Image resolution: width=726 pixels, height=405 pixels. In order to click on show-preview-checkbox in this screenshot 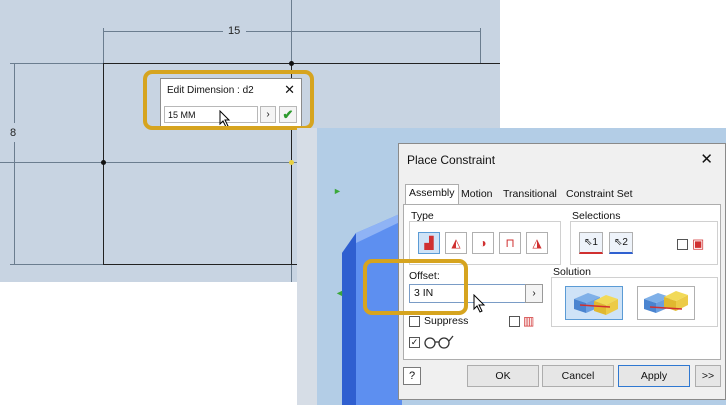, I will do `click(514, 321)`.